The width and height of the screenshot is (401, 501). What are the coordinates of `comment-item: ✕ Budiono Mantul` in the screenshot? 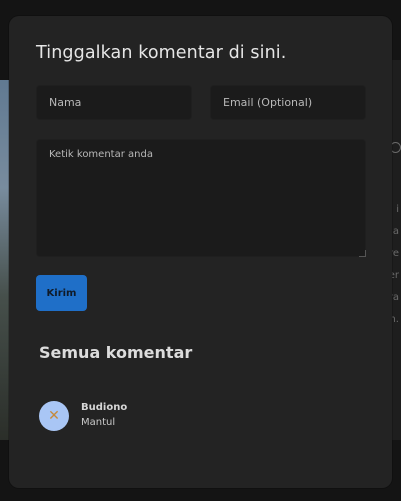 It's located at (189, 417).